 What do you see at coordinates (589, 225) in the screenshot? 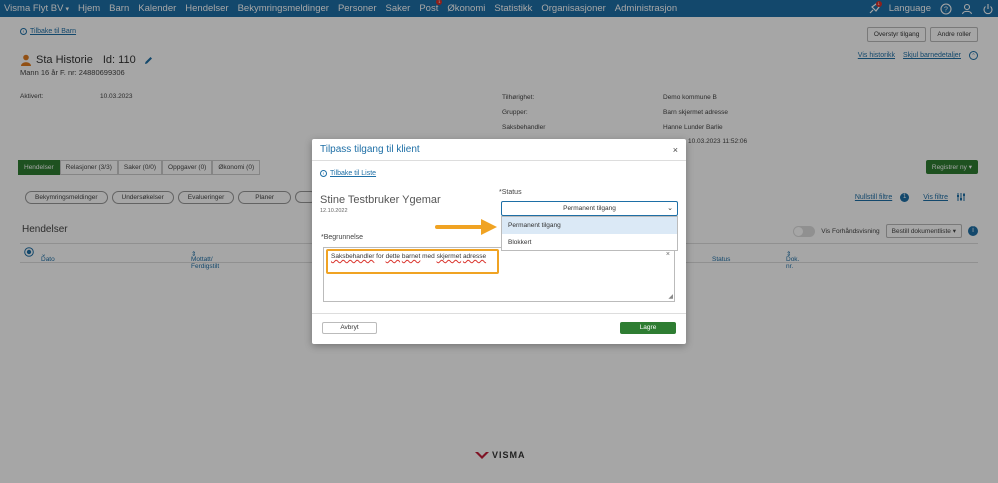
I see `option-permanent: Permanent tilgang` at bounding box center [589, 225].